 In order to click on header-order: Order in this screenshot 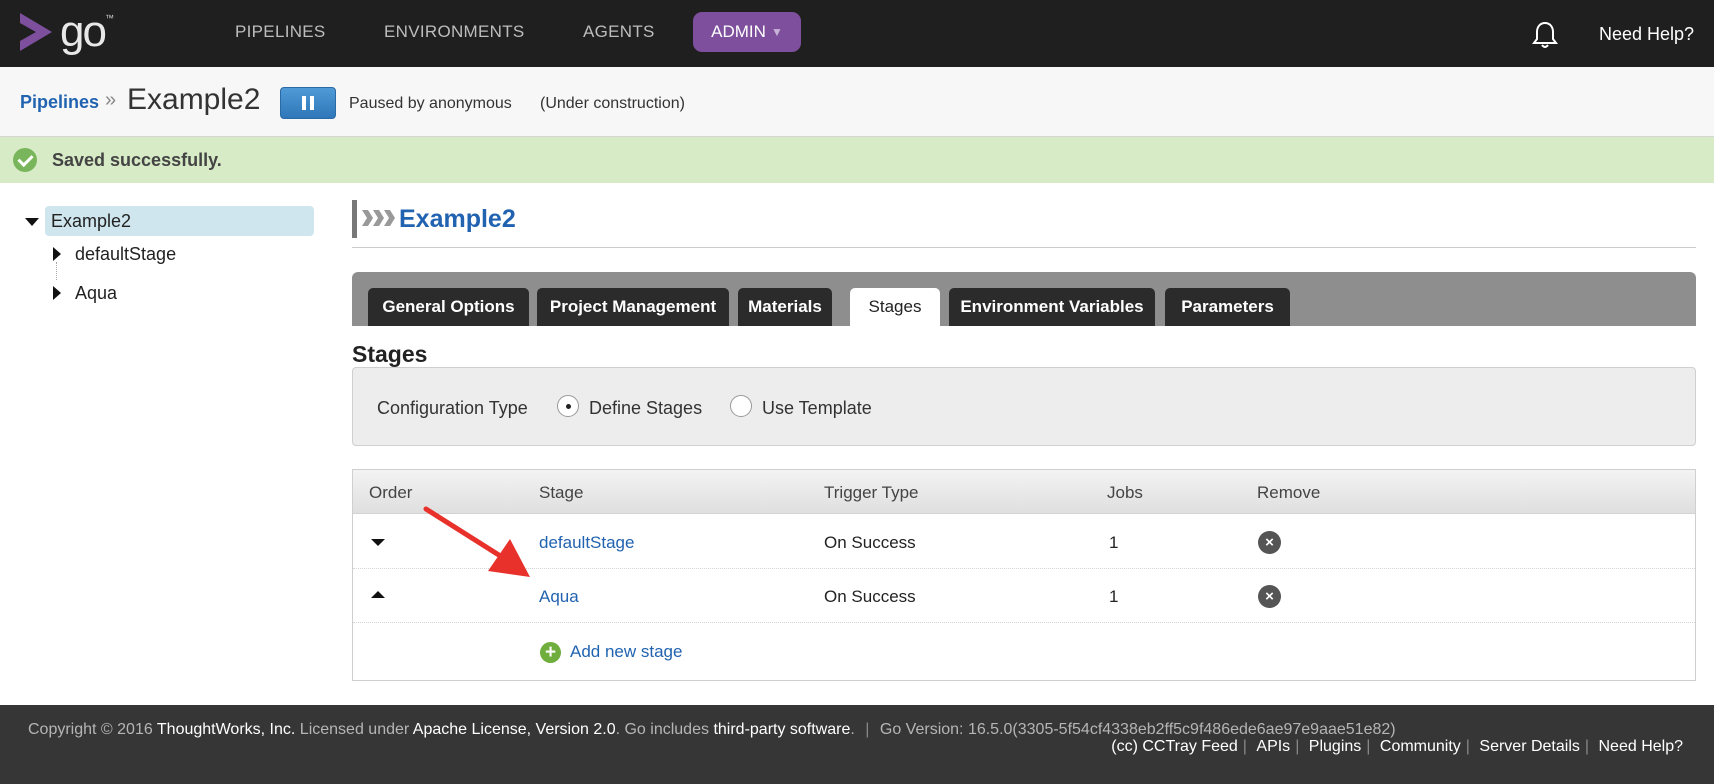, I will do `click(391, 492)`.